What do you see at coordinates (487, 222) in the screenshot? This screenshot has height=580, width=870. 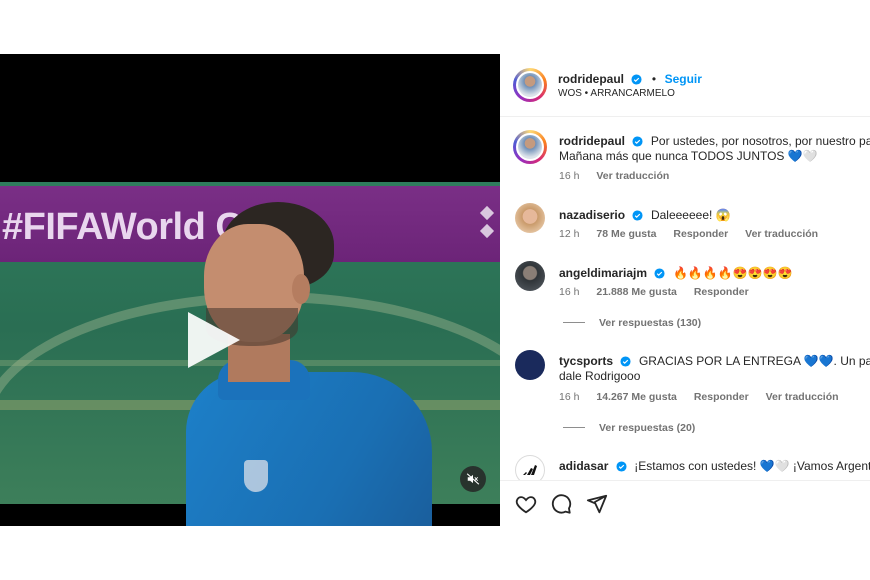 I see `banner-dots` at bounding box center [487, 222].